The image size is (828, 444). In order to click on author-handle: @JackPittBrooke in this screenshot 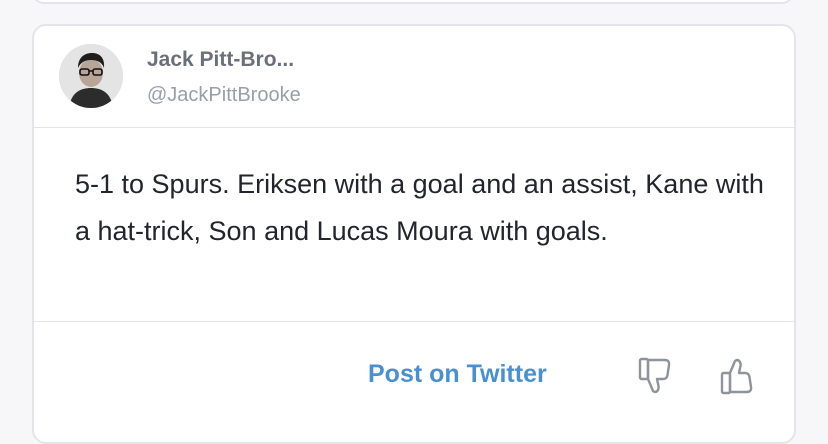, I will do `click(224, 95)`.